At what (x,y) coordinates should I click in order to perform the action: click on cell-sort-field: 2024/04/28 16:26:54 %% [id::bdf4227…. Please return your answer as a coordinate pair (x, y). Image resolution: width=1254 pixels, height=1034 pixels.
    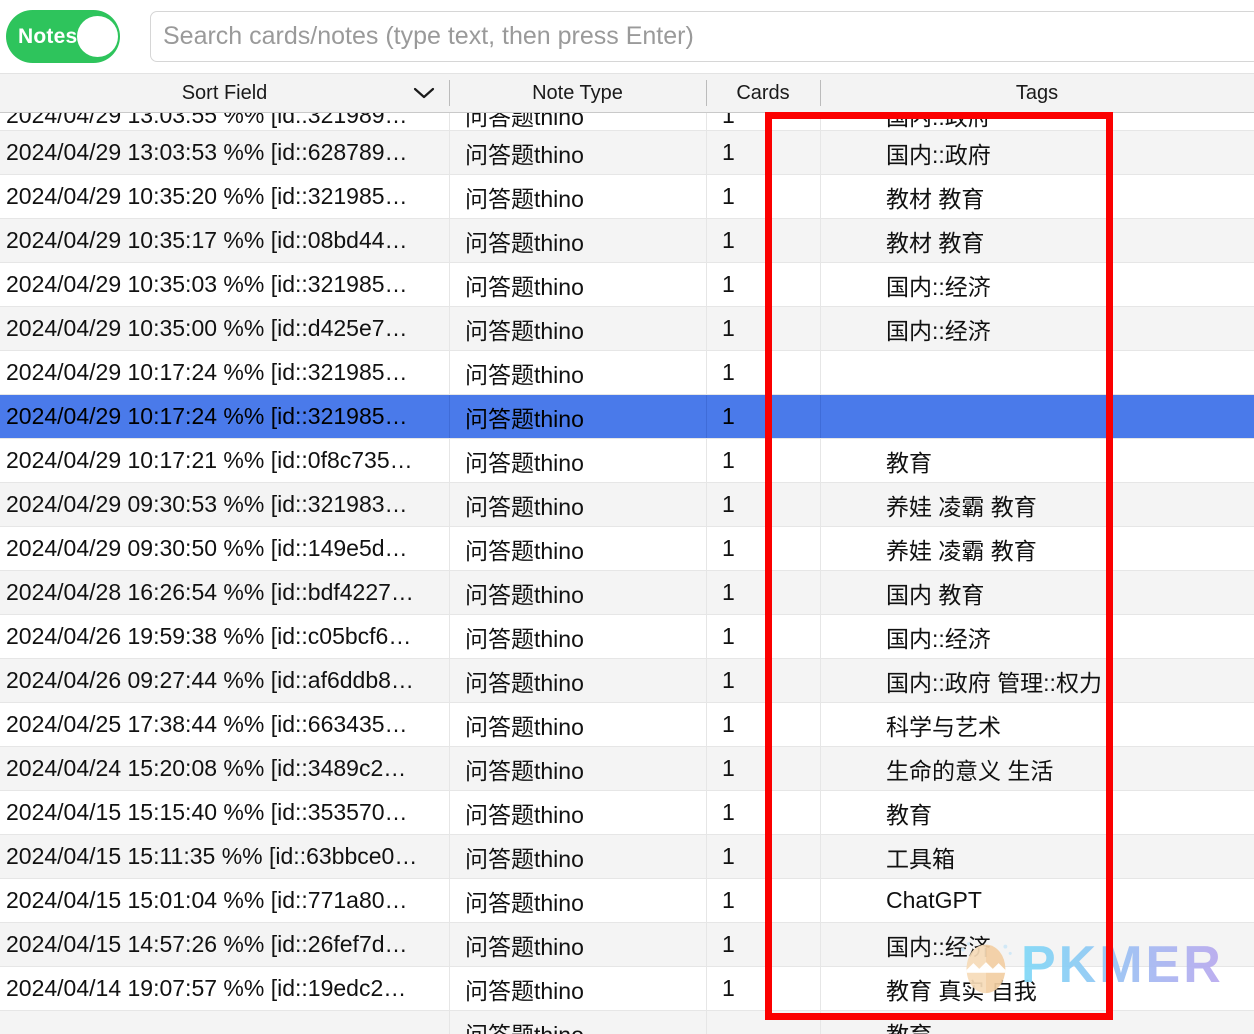
    Looking at the image, I should click on (210, 592).